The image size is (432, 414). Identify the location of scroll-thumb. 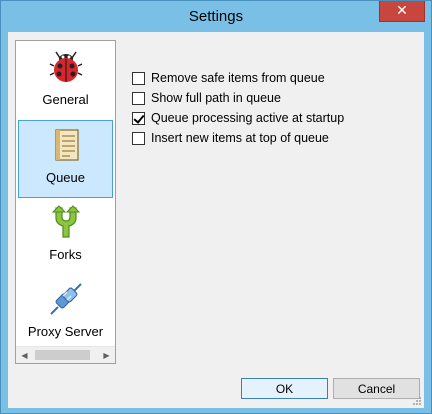
(62, 355).